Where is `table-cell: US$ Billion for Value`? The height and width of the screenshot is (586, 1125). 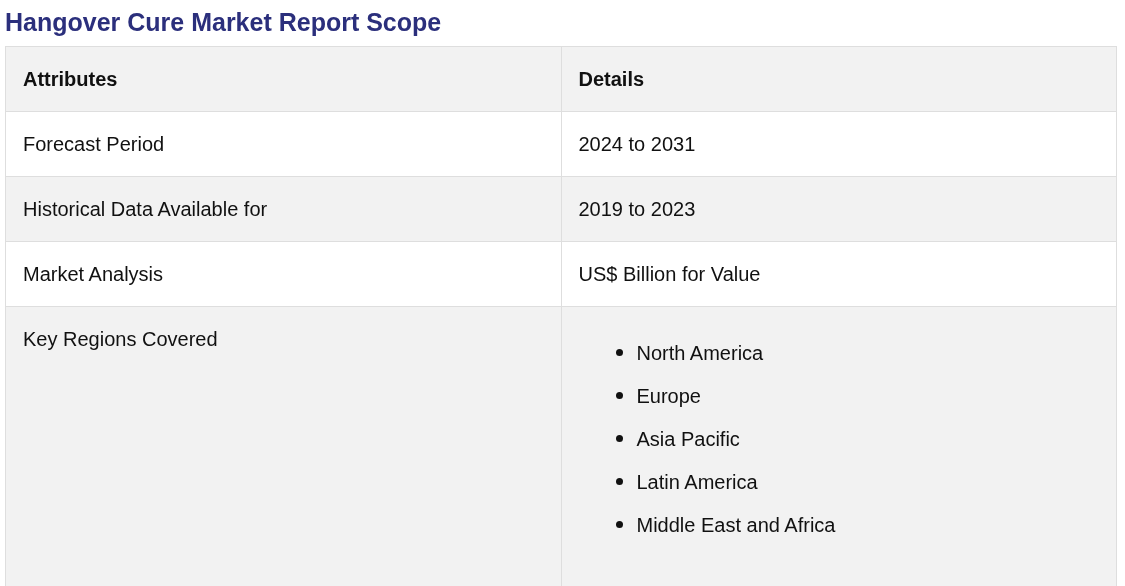
table-cell: US$ Billion for Value is located at coordinates (839, 274).